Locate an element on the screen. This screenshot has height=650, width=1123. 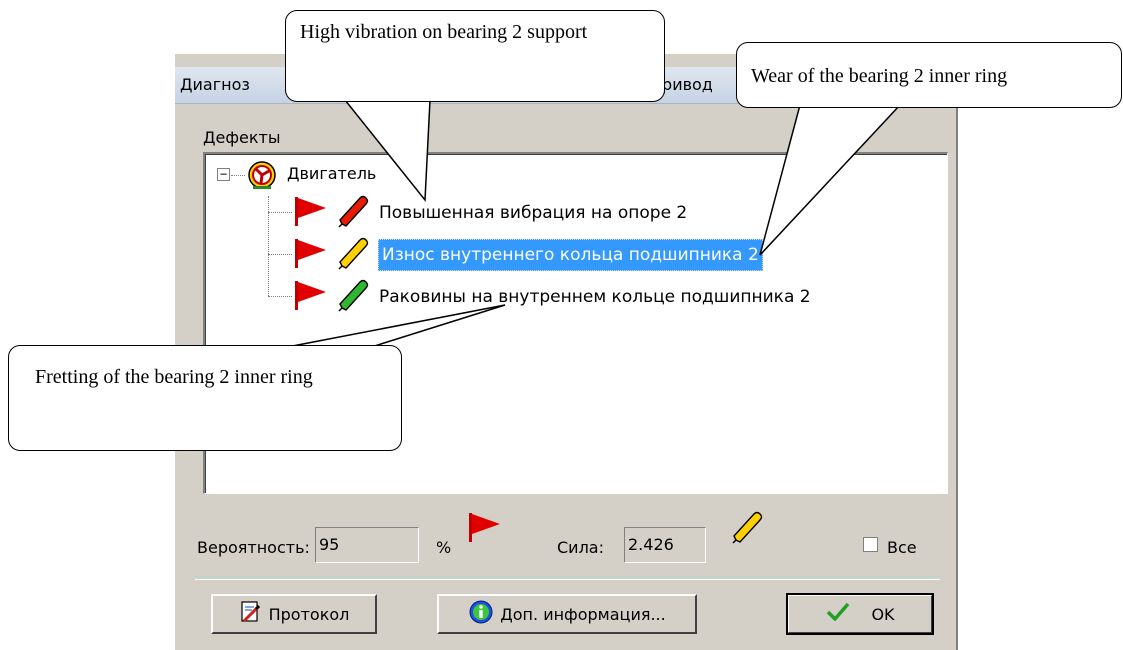
callout-fretting: Fretting of the bearing 2 inner ring is located at coordinates (205, 398).